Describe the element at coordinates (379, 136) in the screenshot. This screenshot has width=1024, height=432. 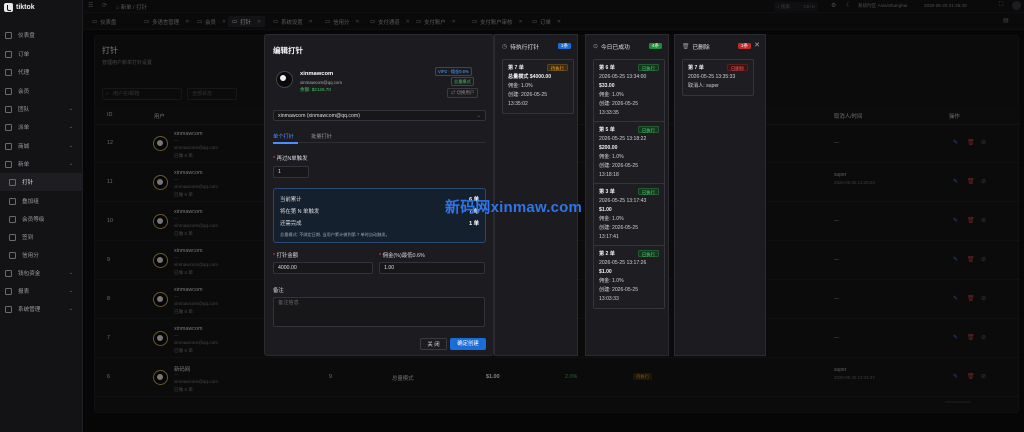
I see `mode-tabs: 单个打针 批量打针` at that location.